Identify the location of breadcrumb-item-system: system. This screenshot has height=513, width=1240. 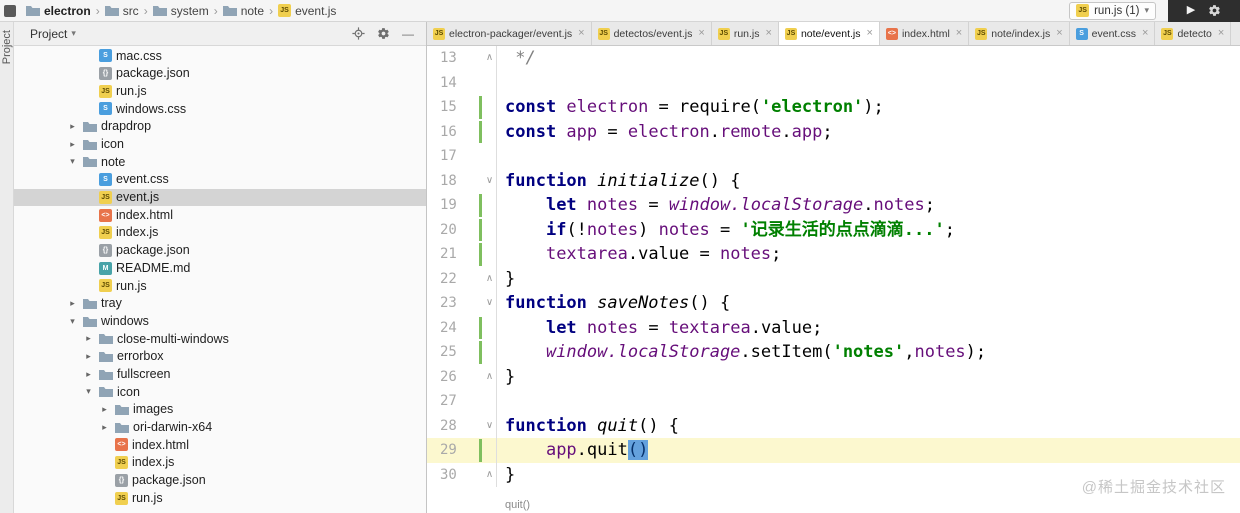
(181, 11).